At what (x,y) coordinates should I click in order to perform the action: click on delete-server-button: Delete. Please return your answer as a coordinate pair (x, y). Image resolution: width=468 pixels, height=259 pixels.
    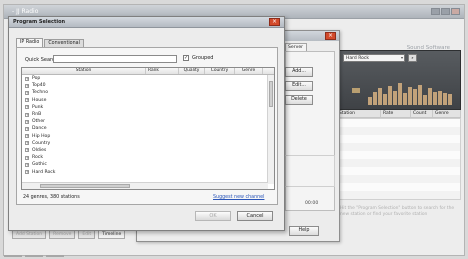
    Looking at the image, I should click on (299, 100).